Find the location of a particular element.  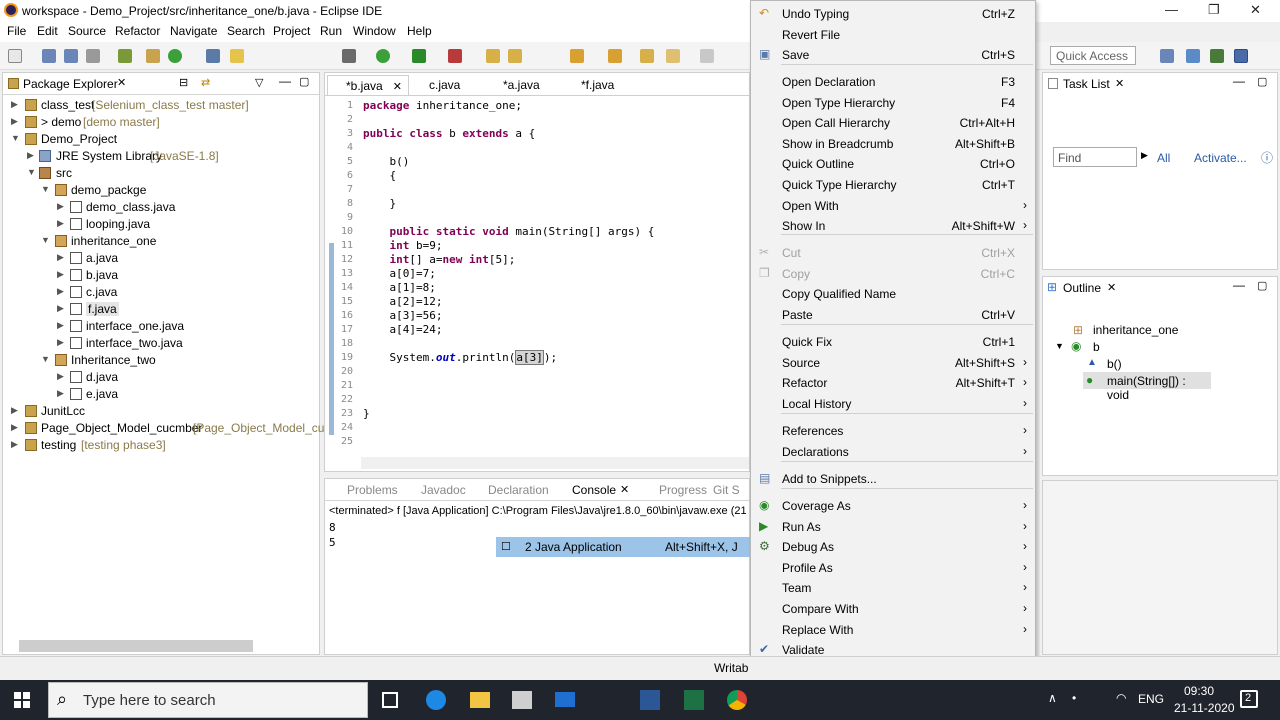

tab-c-java: c.java is located at coordinates (438, 85).